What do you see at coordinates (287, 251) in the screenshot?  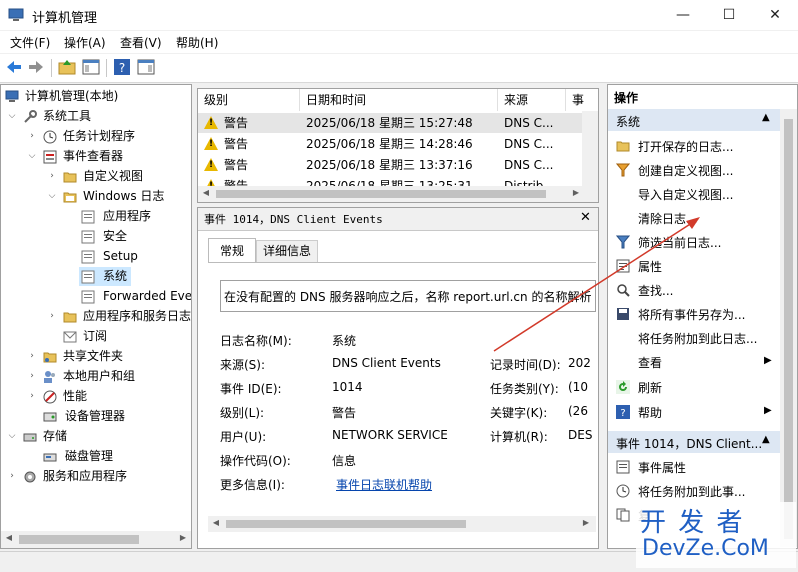 I see `tab-details: 详细信息` at bounding box center [287, 251].